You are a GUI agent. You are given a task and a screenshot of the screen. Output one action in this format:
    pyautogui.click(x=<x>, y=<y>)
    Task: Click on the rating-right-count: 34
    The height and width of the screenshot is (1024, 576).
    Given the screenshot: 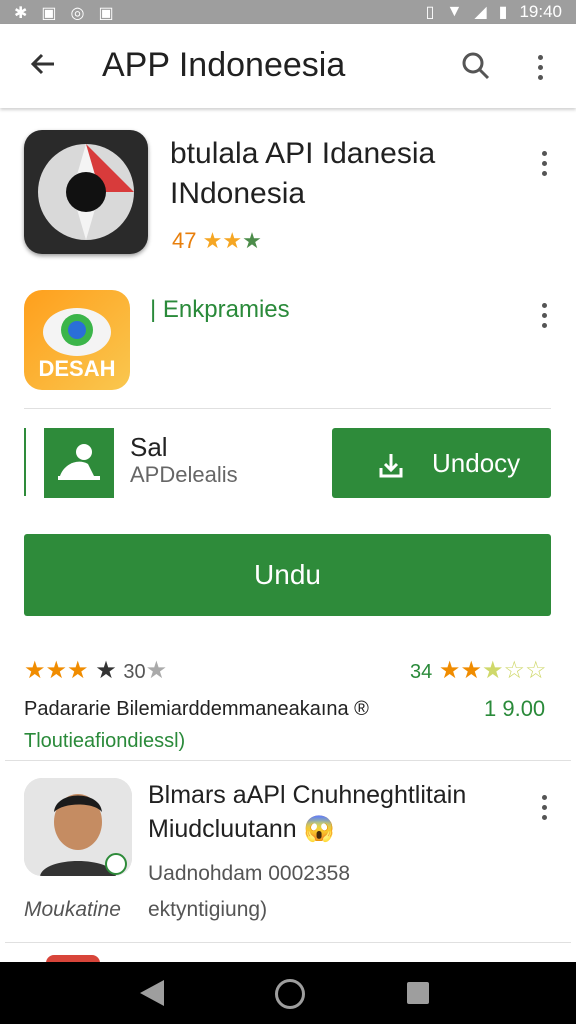 What is the action you would take?
    pyautogui.click(x=421, y=672)
    